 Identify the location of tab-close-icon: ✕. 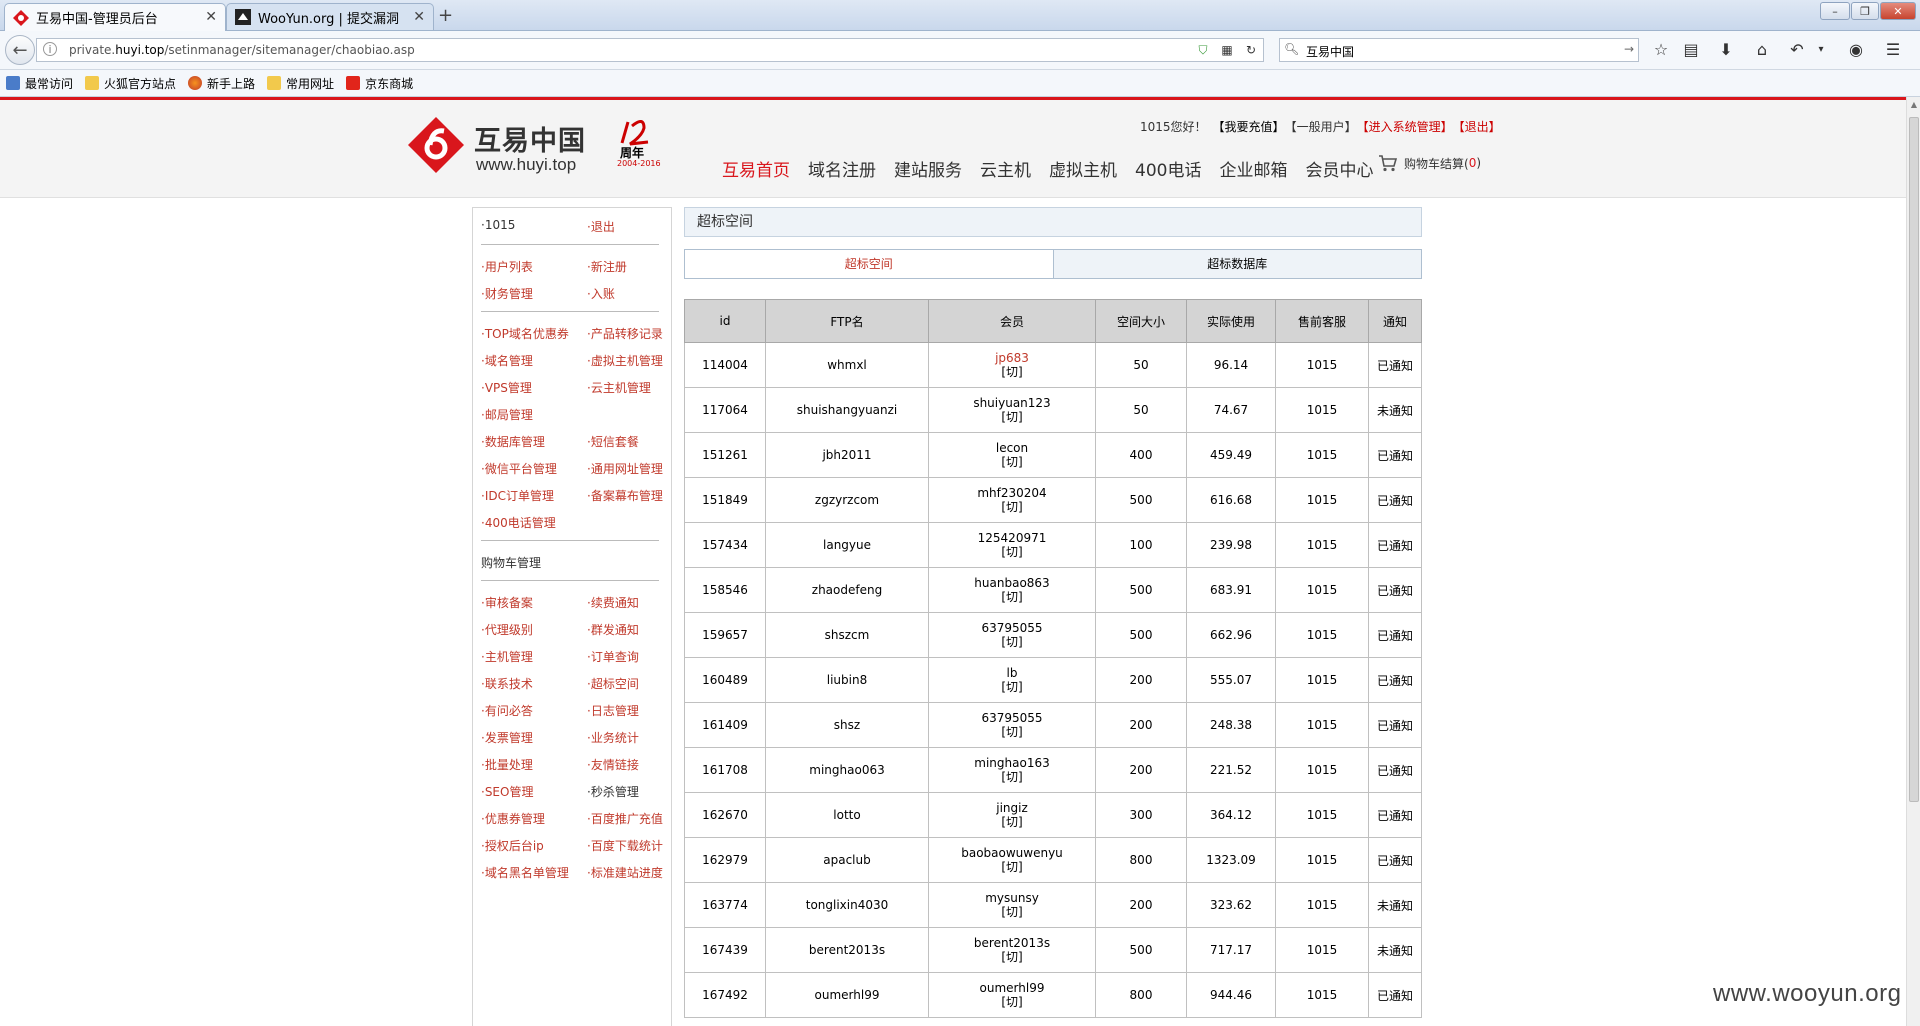
(419, 17).